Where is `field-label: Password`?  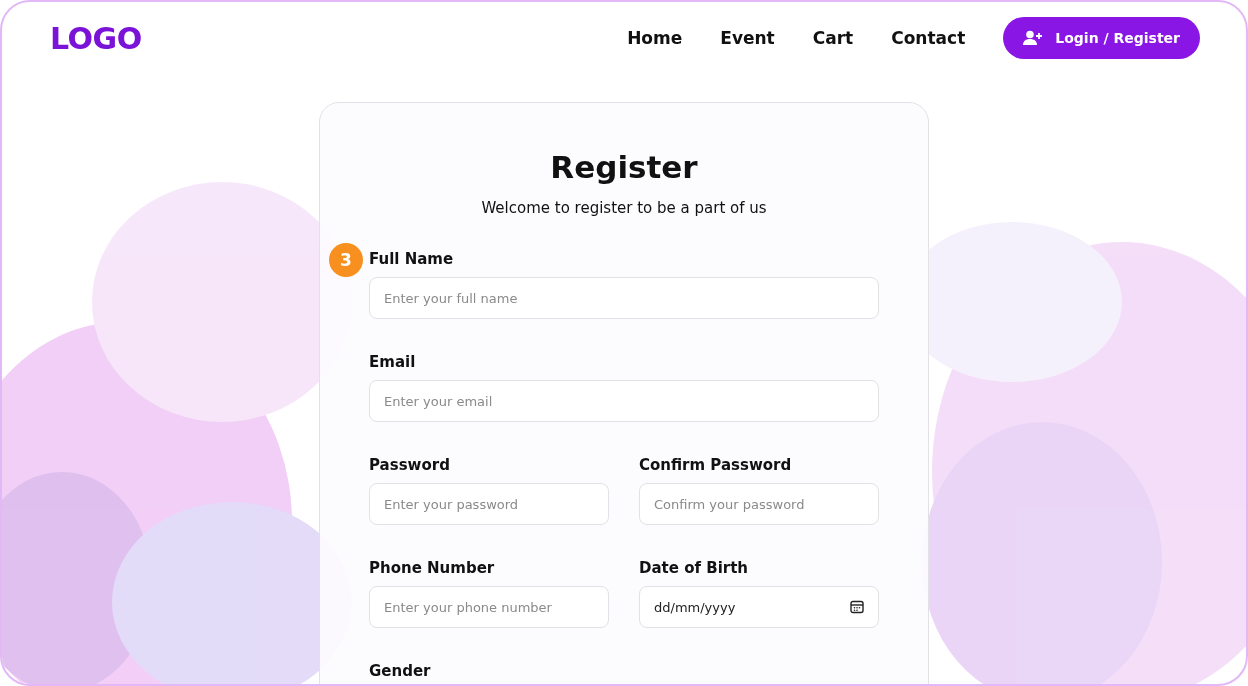
field-label: Password is located at coordinates (410, 465).